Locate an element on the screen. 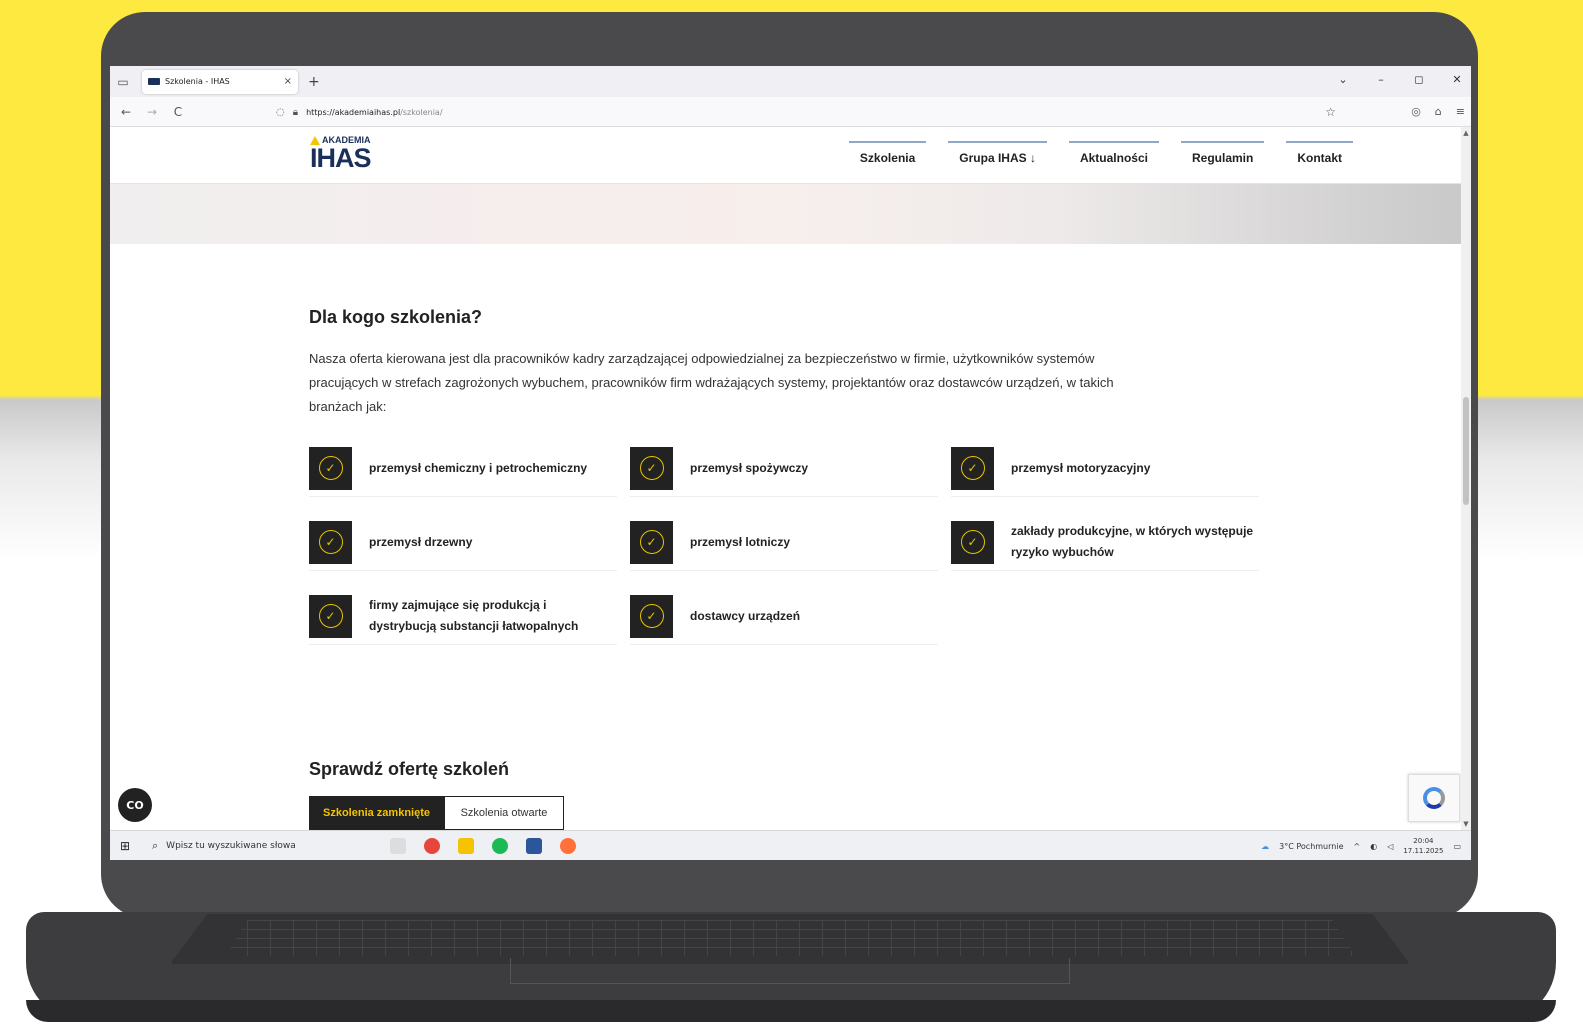 Image resolution: width=1583 pixels, height=1034 pixels. industry-label: przemysł drzewny is located at coordinates (421, 541).